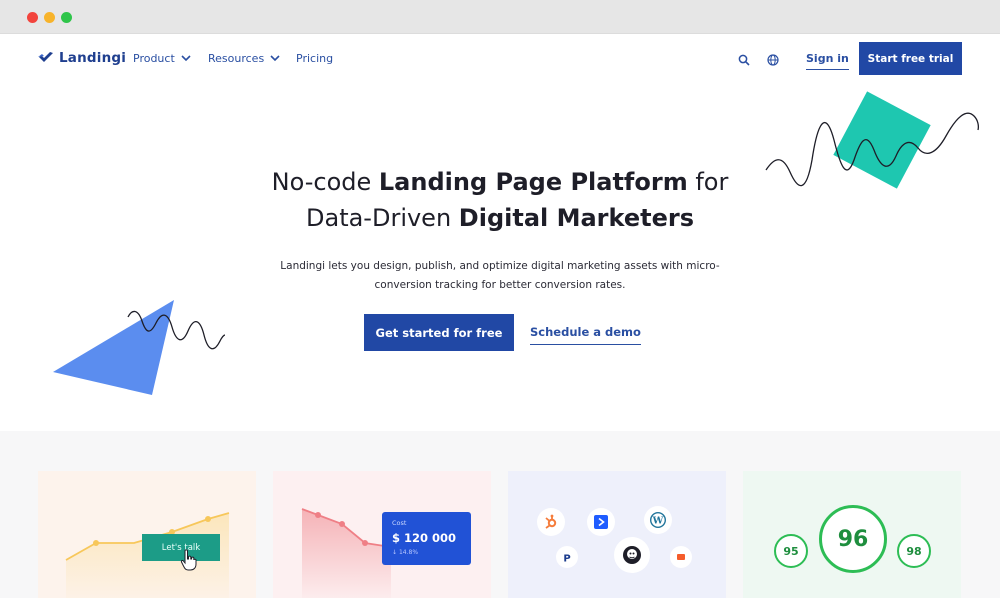 Image resolution: width=1000 pixels, height=598 pixels. I want to click on hubspot-icon, so click(551, 522).